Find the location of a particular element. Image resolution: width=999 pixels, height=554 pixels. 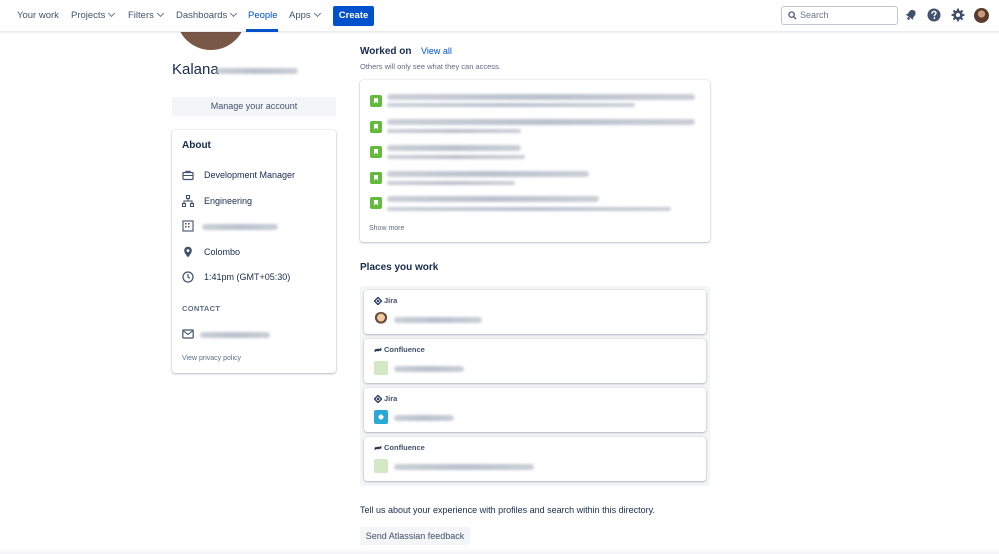

redacted-email is located at coordinates (235, 335).